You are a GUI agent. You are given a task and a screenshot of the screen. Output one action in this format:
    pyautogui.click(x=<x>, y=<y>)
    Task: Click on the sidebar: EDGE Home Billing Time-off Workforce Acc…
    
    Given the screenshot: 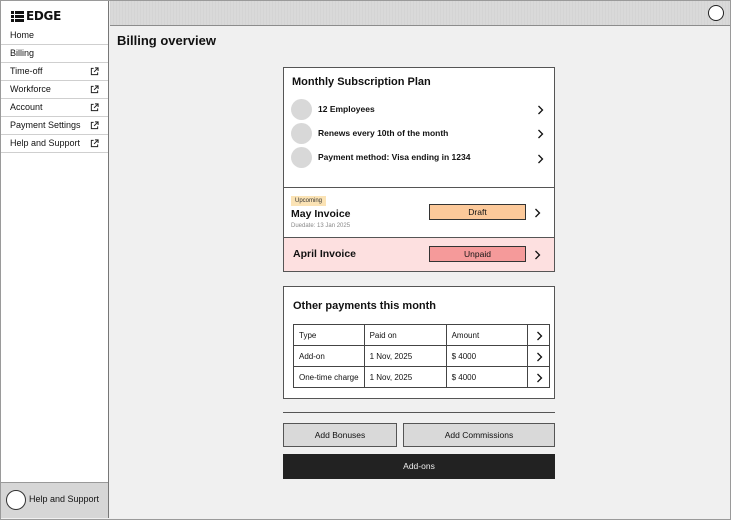 What is the action you would take?
    pyautogui.click(x=55, y=259)
    